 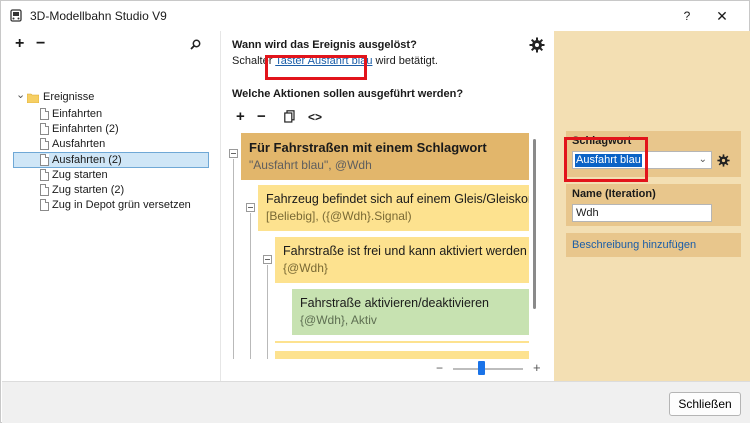 I want to click on tree-item-label: Zug in Depot grün versetzen, so click(x=121, y=205).